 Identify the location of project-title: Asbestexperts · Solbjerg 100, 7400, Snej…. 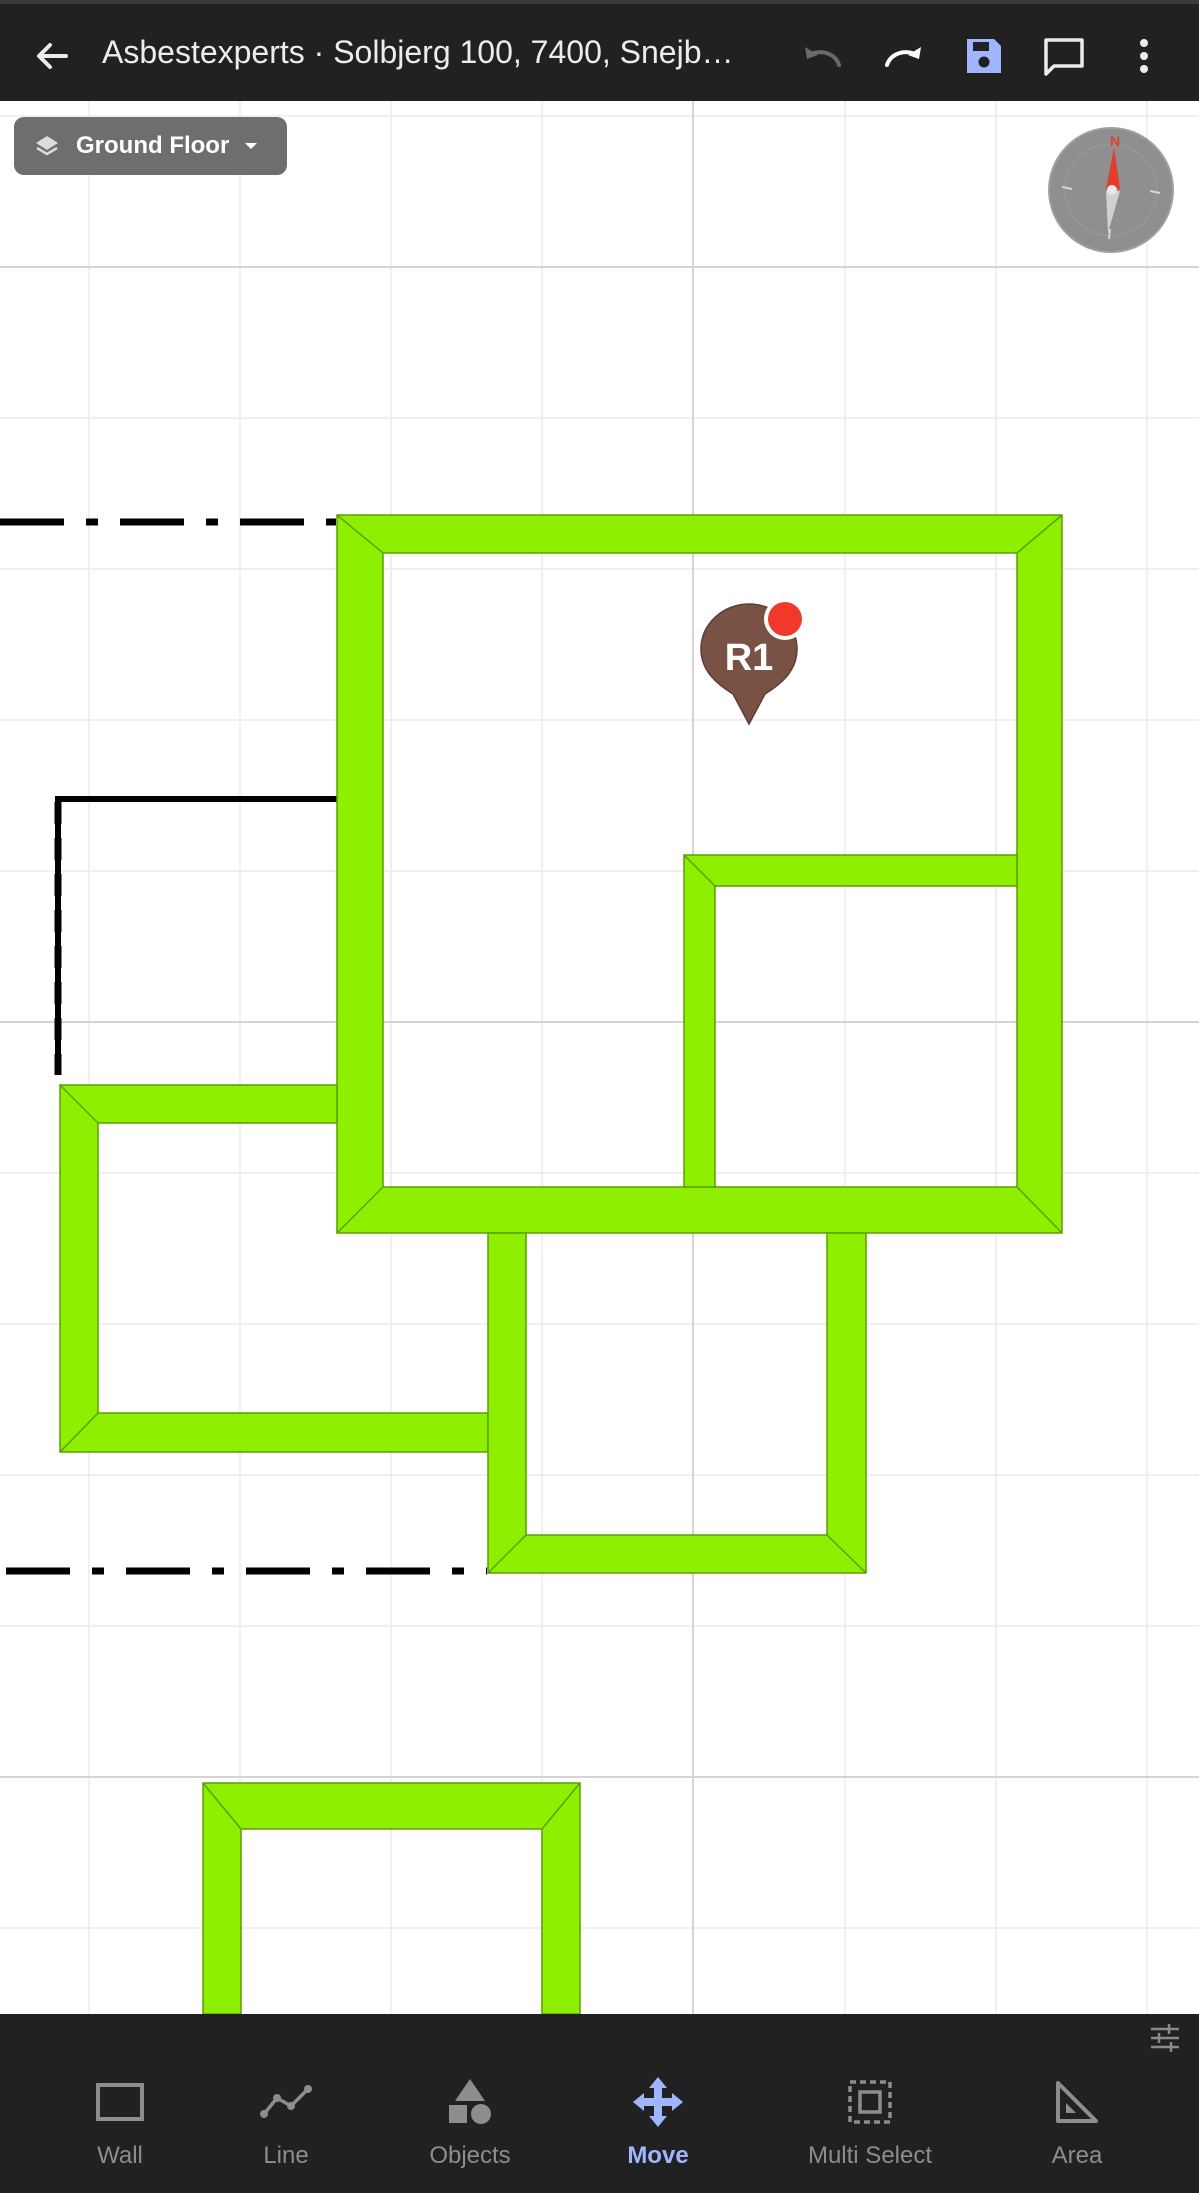
(418, 52).